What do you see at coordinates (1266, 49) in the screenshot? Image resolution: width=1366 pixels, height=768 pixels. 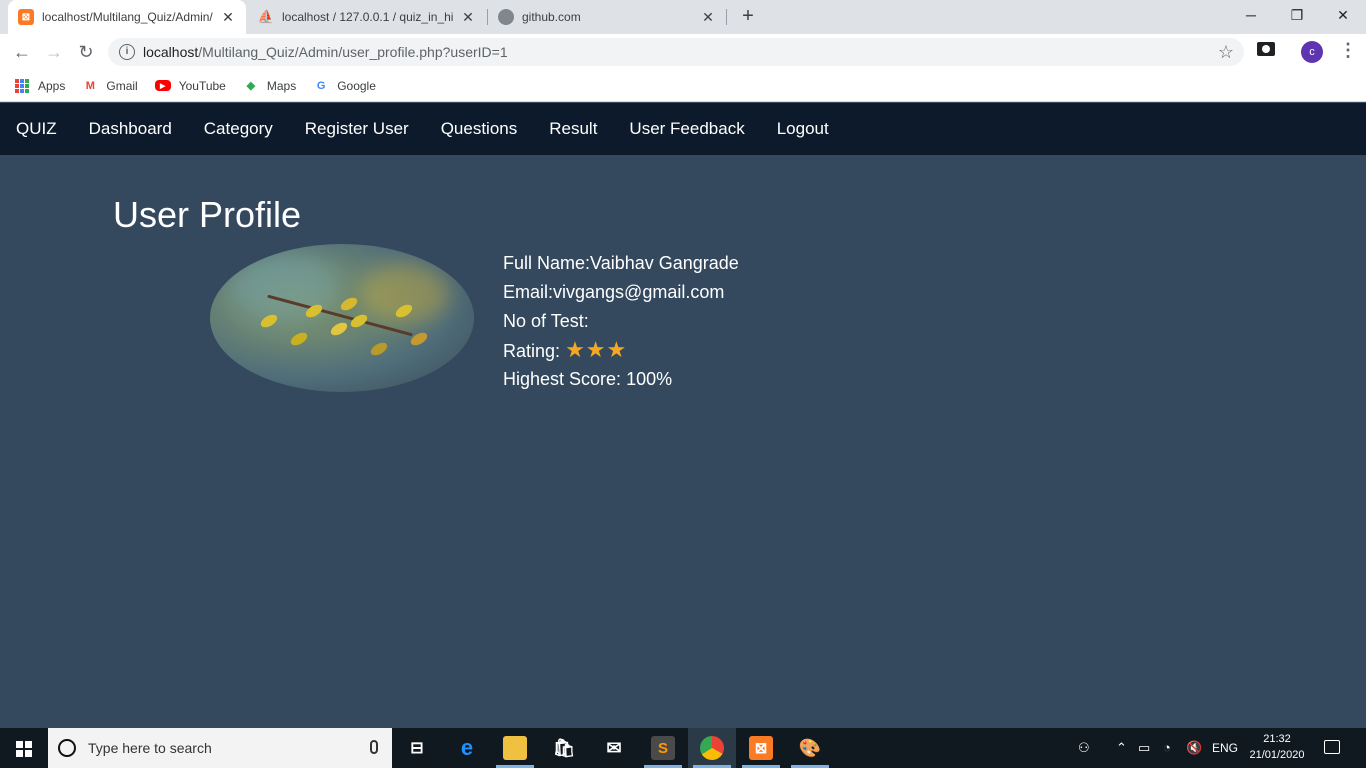 I see `camera-icon` at bounding box center [1266, 49].